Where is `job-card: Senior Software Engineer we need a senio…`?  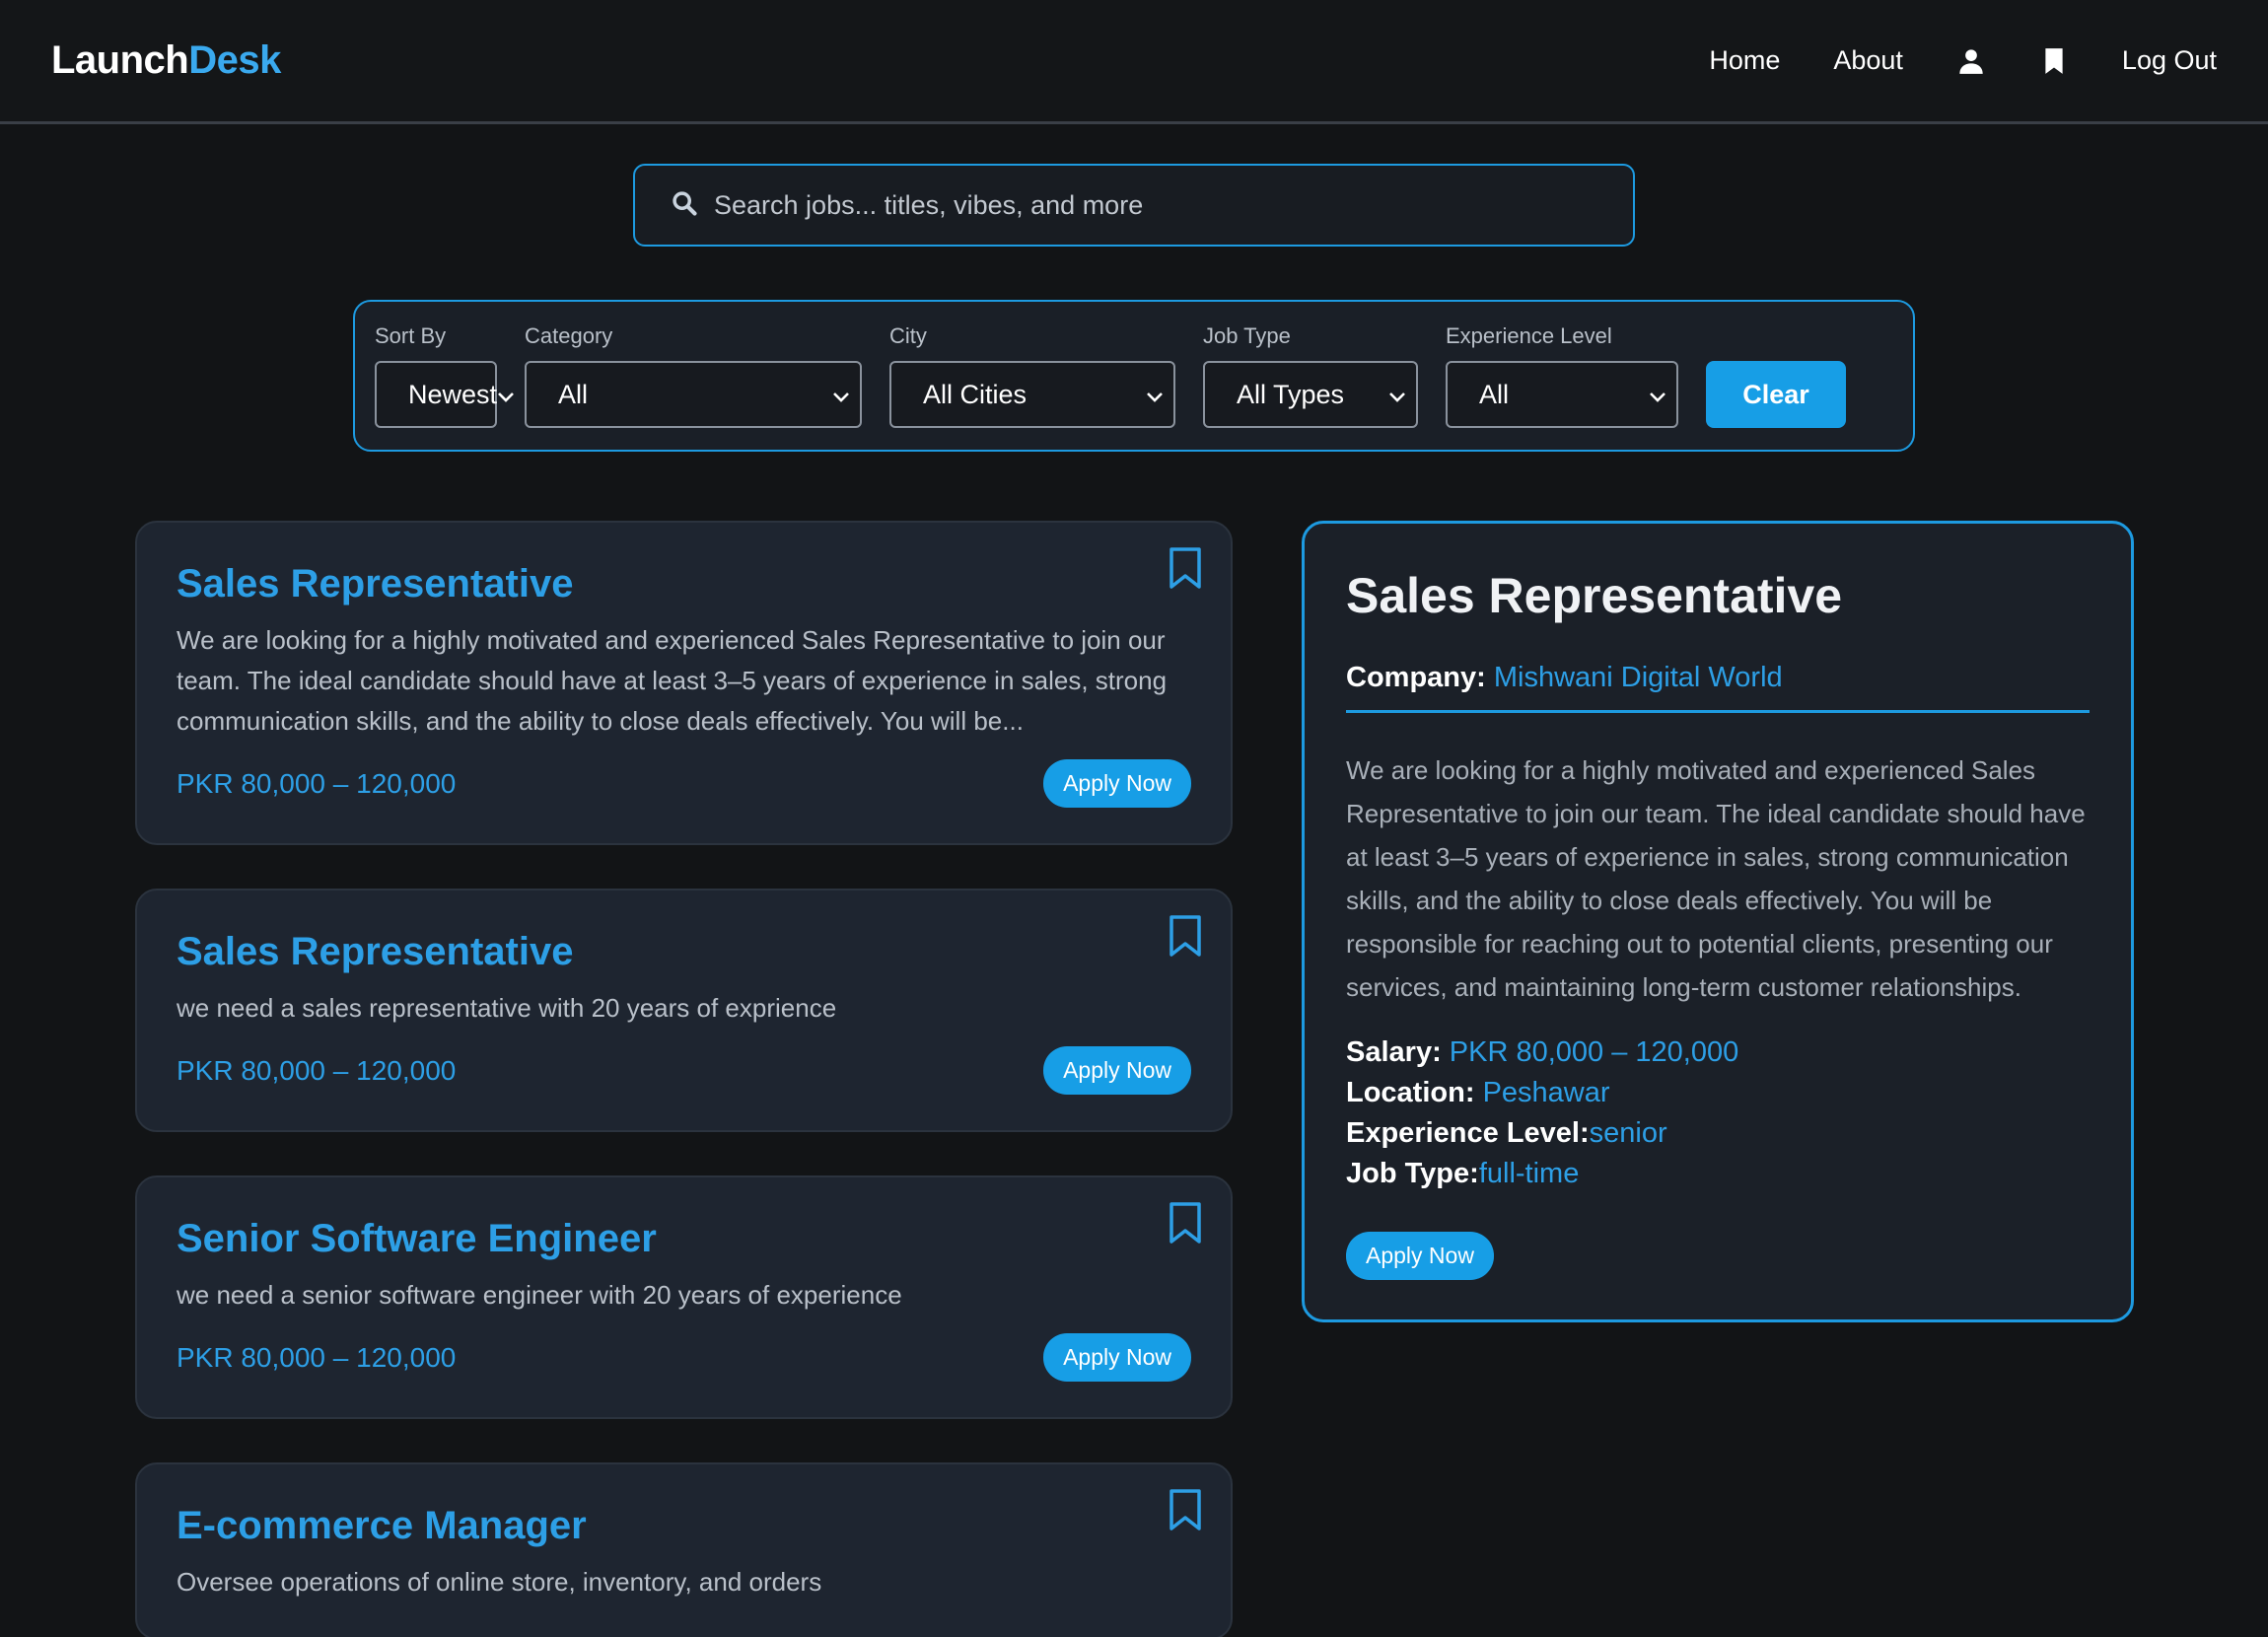
job-card: Senior Software Engineer we need a senio… is located at coordinates (684, 1297).